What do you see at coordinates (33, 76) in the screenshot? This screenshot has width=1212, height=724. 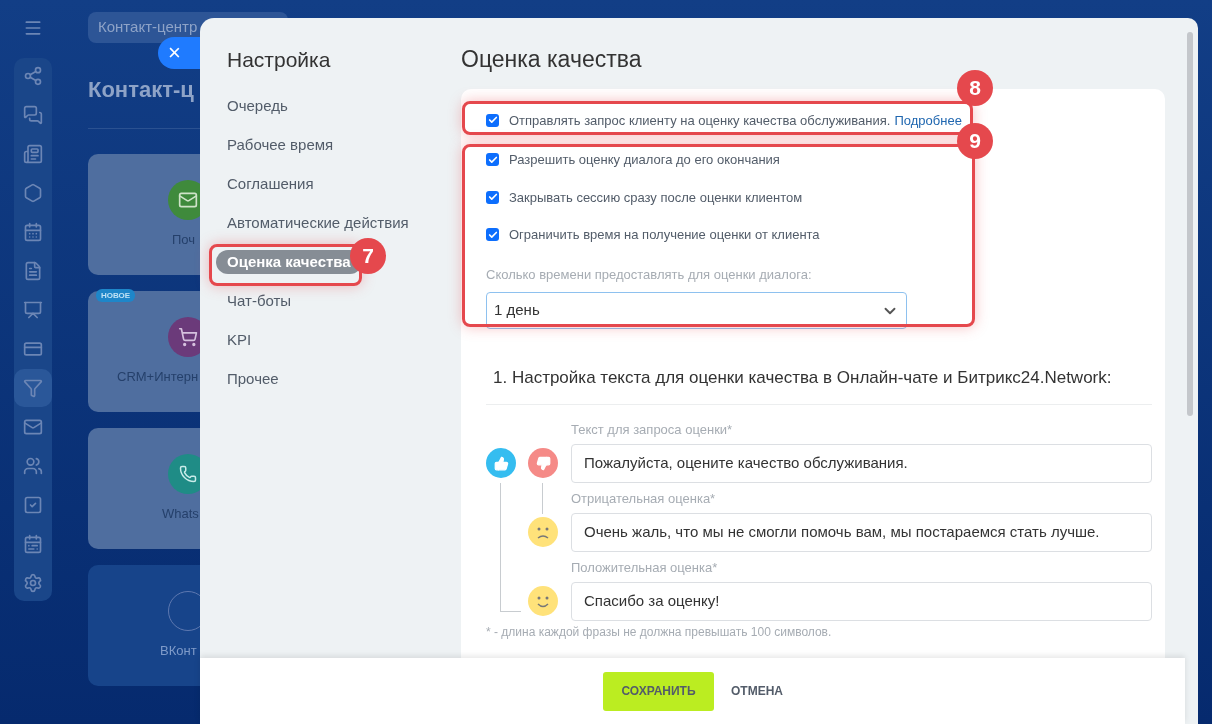 I see `nodes-icon` at bounding box center [33, 76].